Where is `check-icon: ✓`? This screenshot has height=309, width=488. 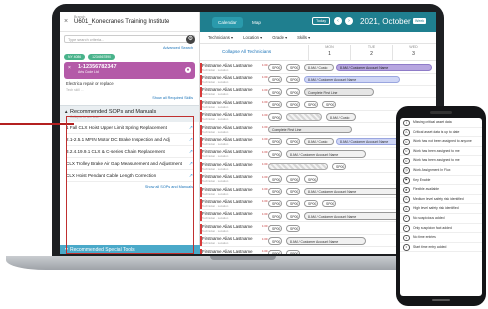
check-icon: ✓ is located at coordinates (406, 218).